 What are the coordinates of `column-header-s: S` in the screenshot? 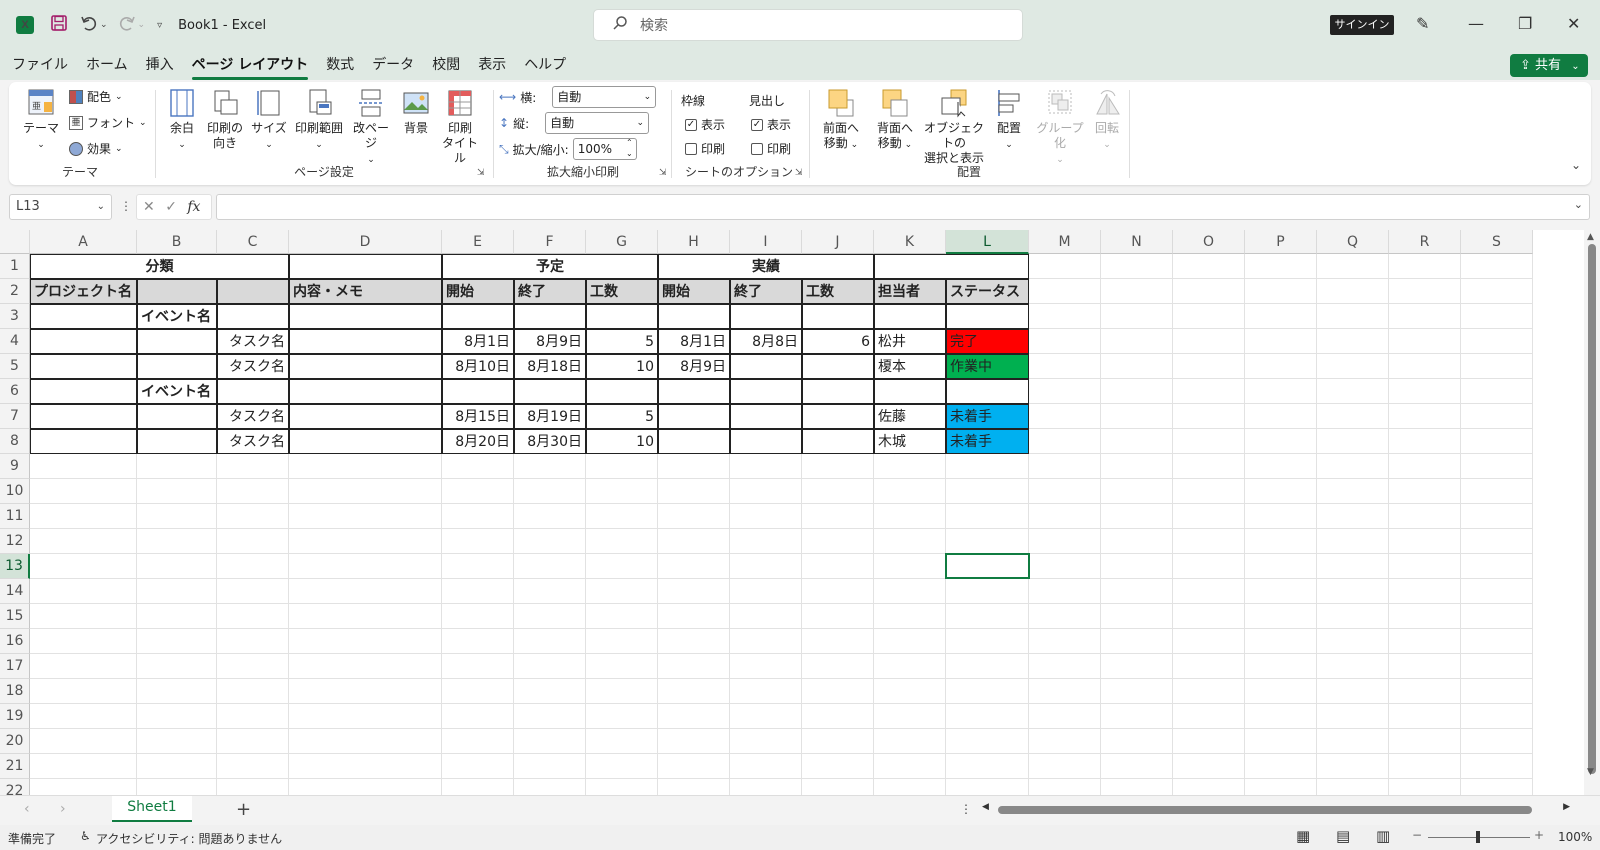 It's located at (1497, 242).